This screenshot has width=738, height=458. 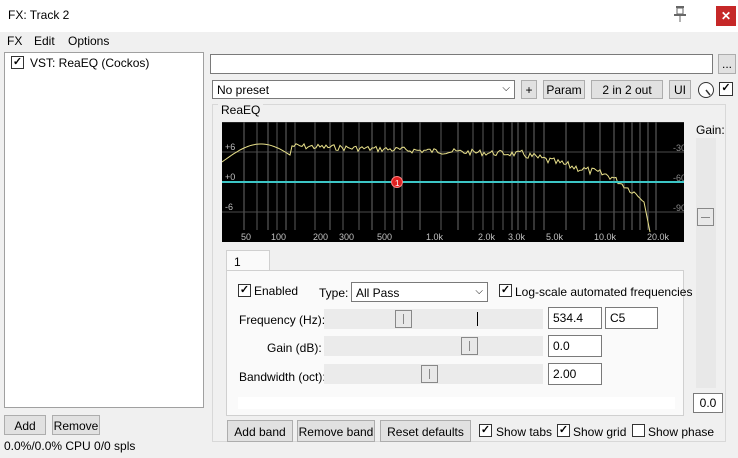 I want to click on band-type-label: Type:, so click(x=334, y=293).